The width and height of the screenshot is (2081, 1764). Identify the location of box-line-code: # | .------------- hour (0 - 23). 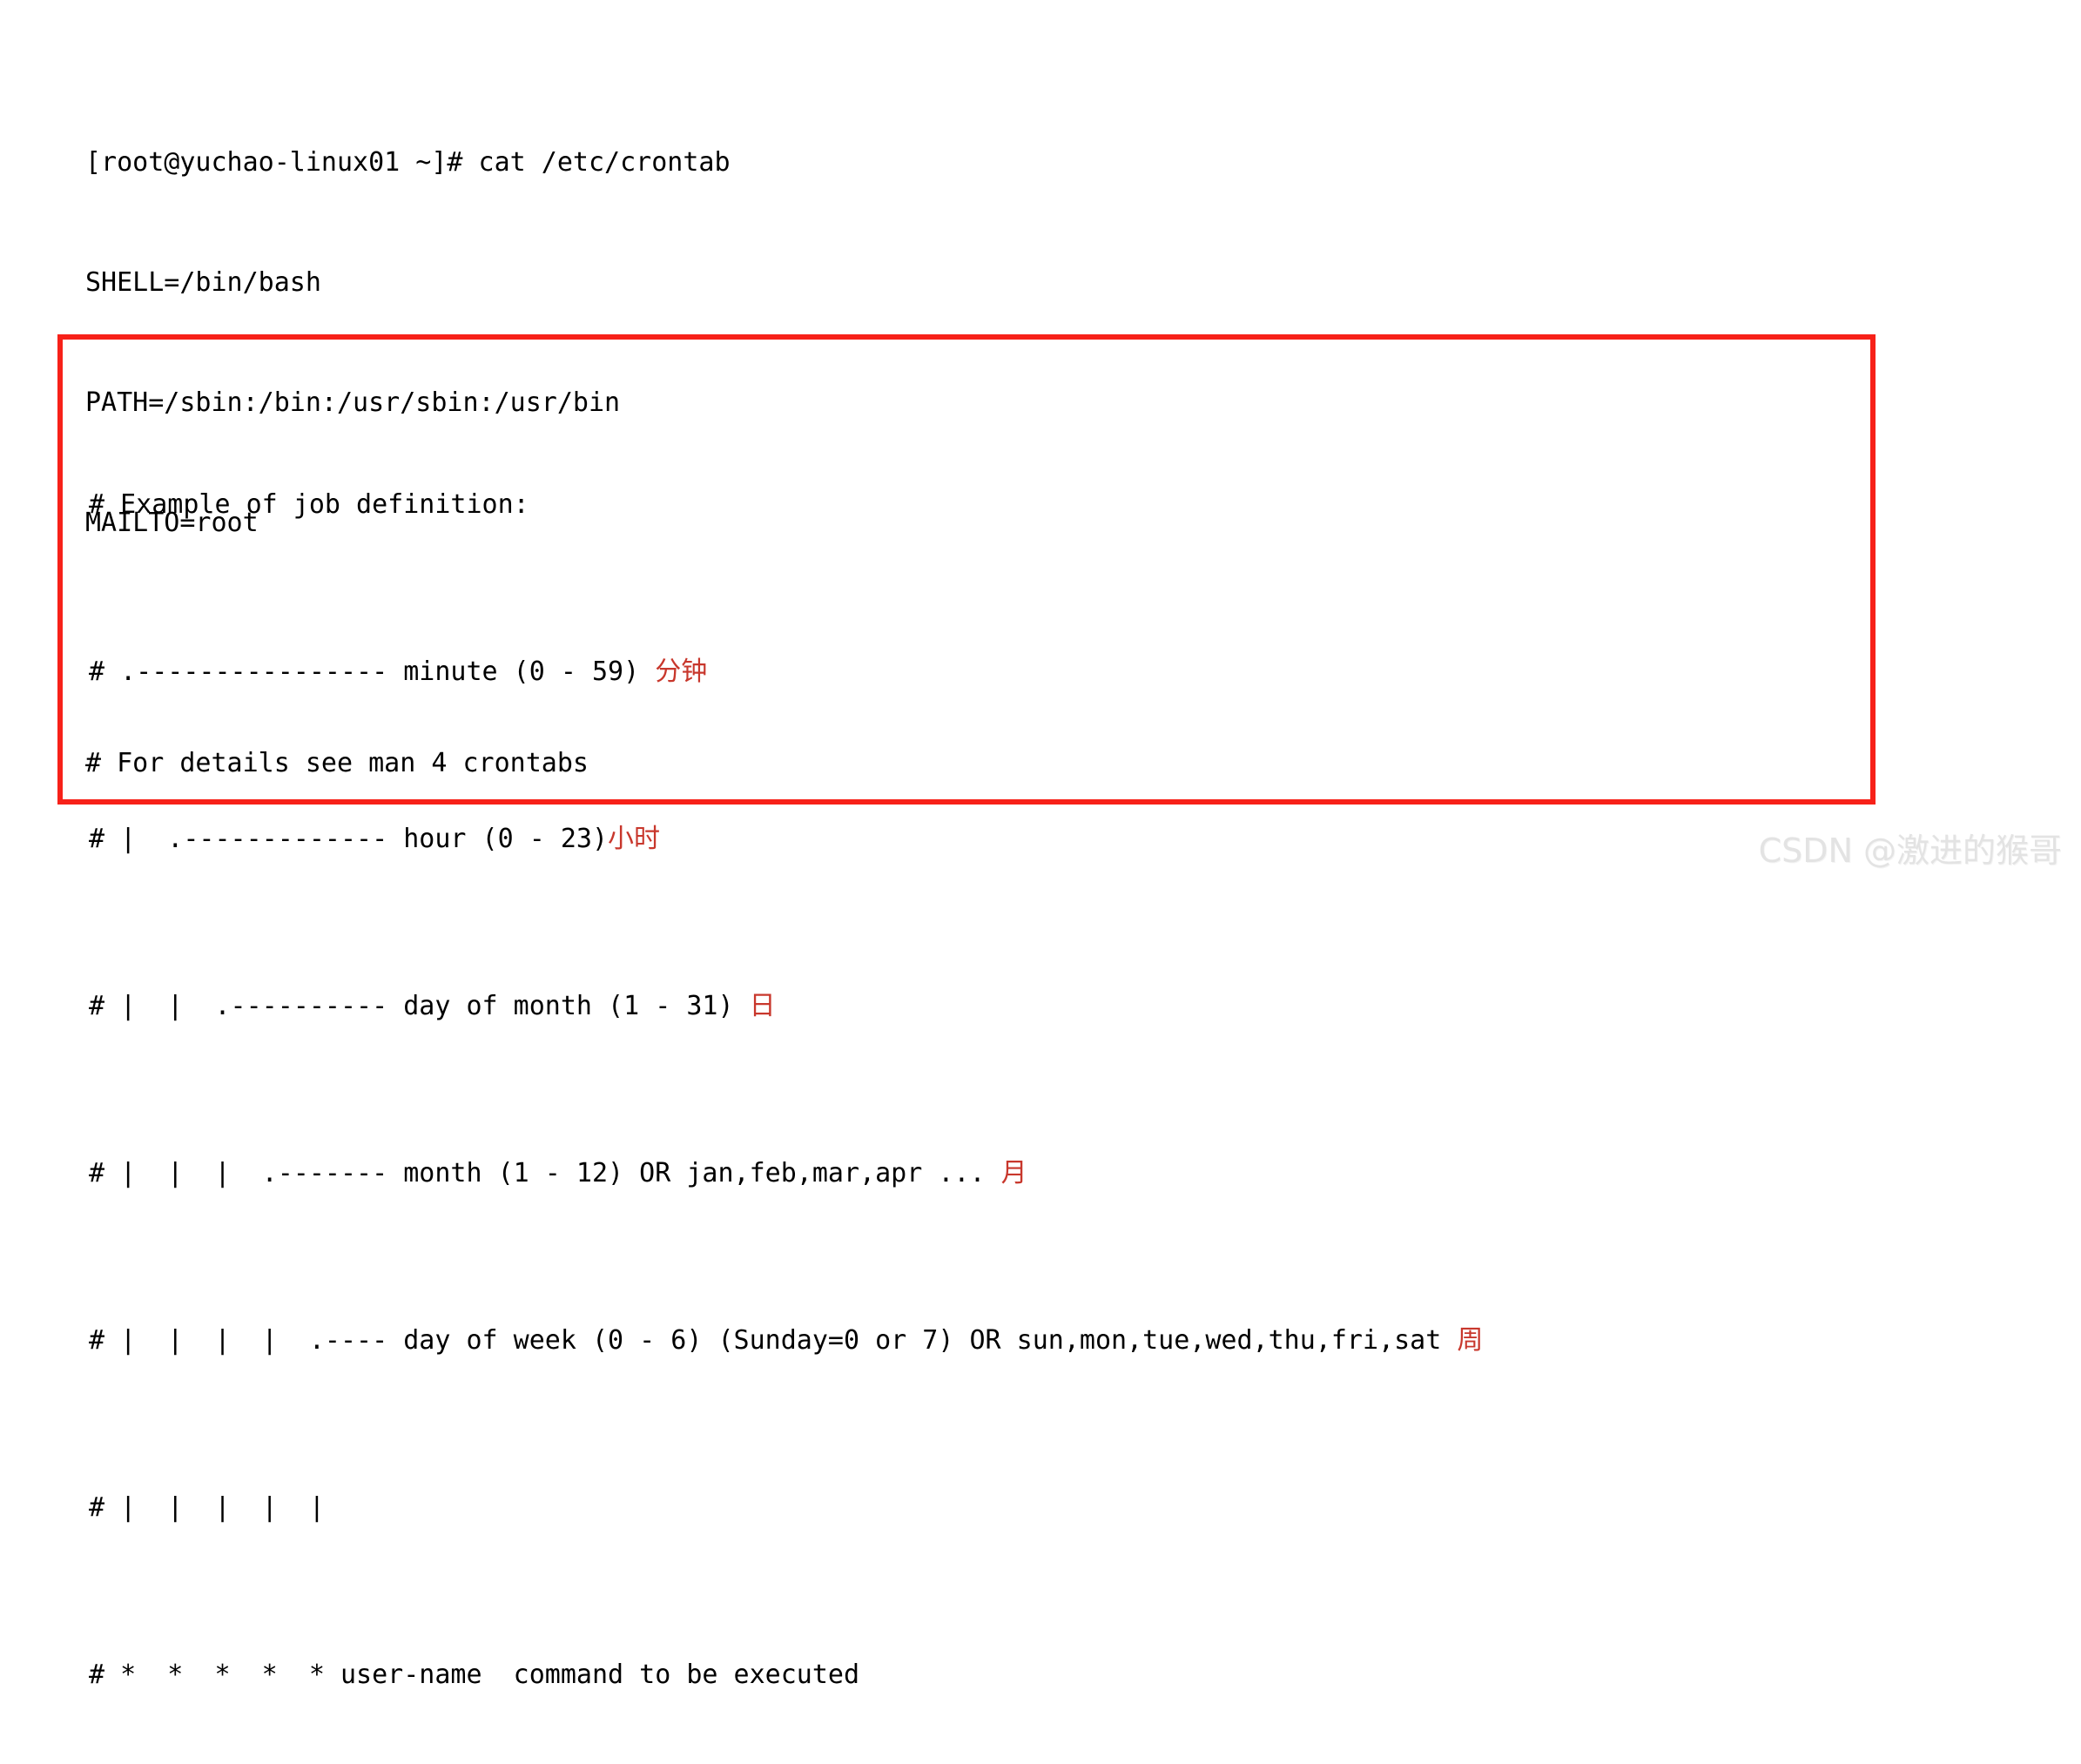
(349, 839).